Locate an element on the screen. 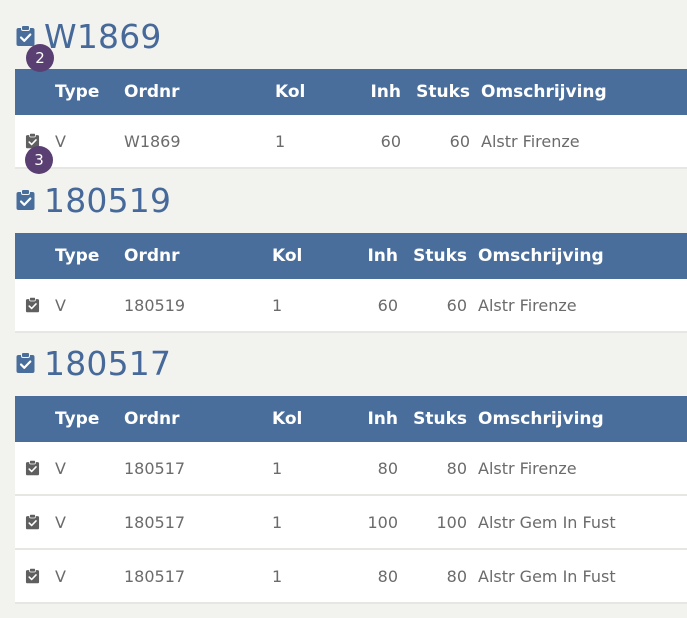 This screenshot has height=618, width=687. cell-ordnr: W1869 is located at coordinates (152, 141).